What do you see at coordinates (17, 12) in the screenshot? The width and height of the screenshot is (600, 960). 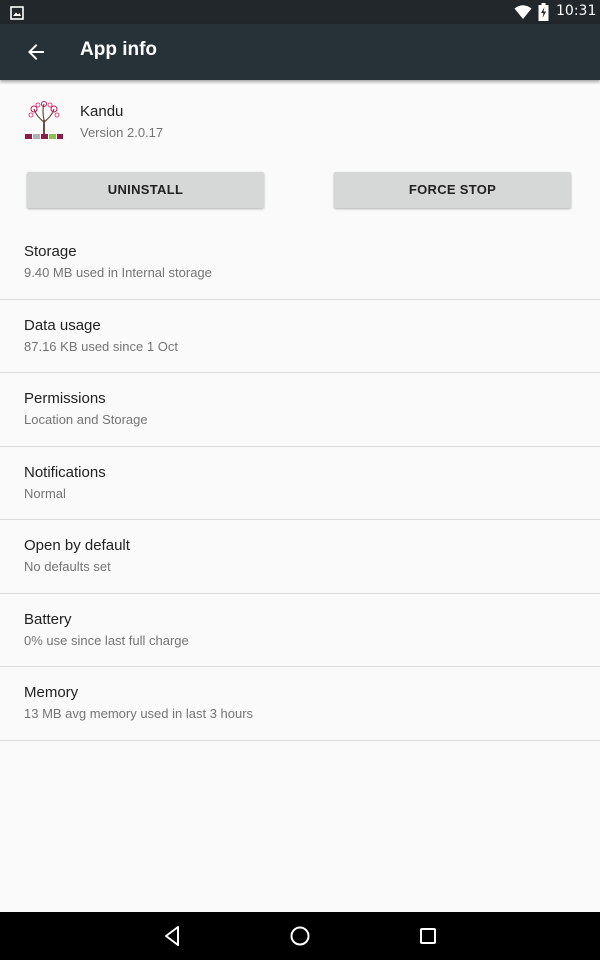 I see `image-notification-icon` at bounding box center [17, 12].